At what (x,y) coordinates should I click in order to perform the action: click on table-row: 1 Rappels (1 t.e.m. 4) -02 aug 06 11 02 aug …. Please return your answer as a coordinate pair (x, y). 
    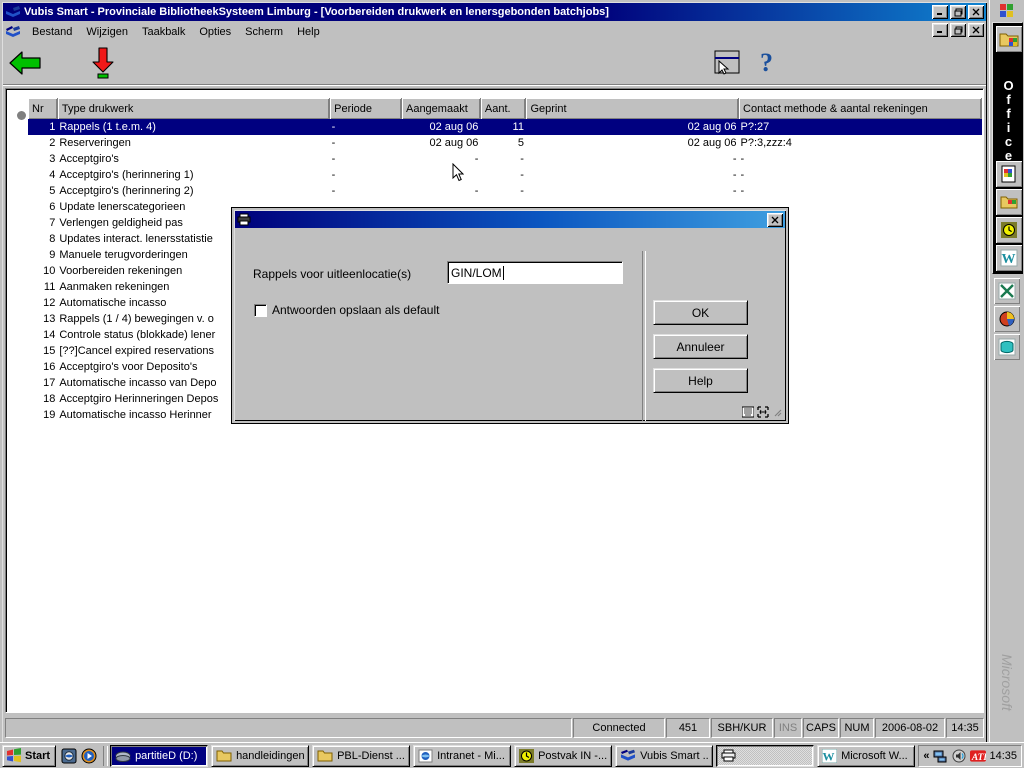
    Looking at the image, I should click on (505, 127).